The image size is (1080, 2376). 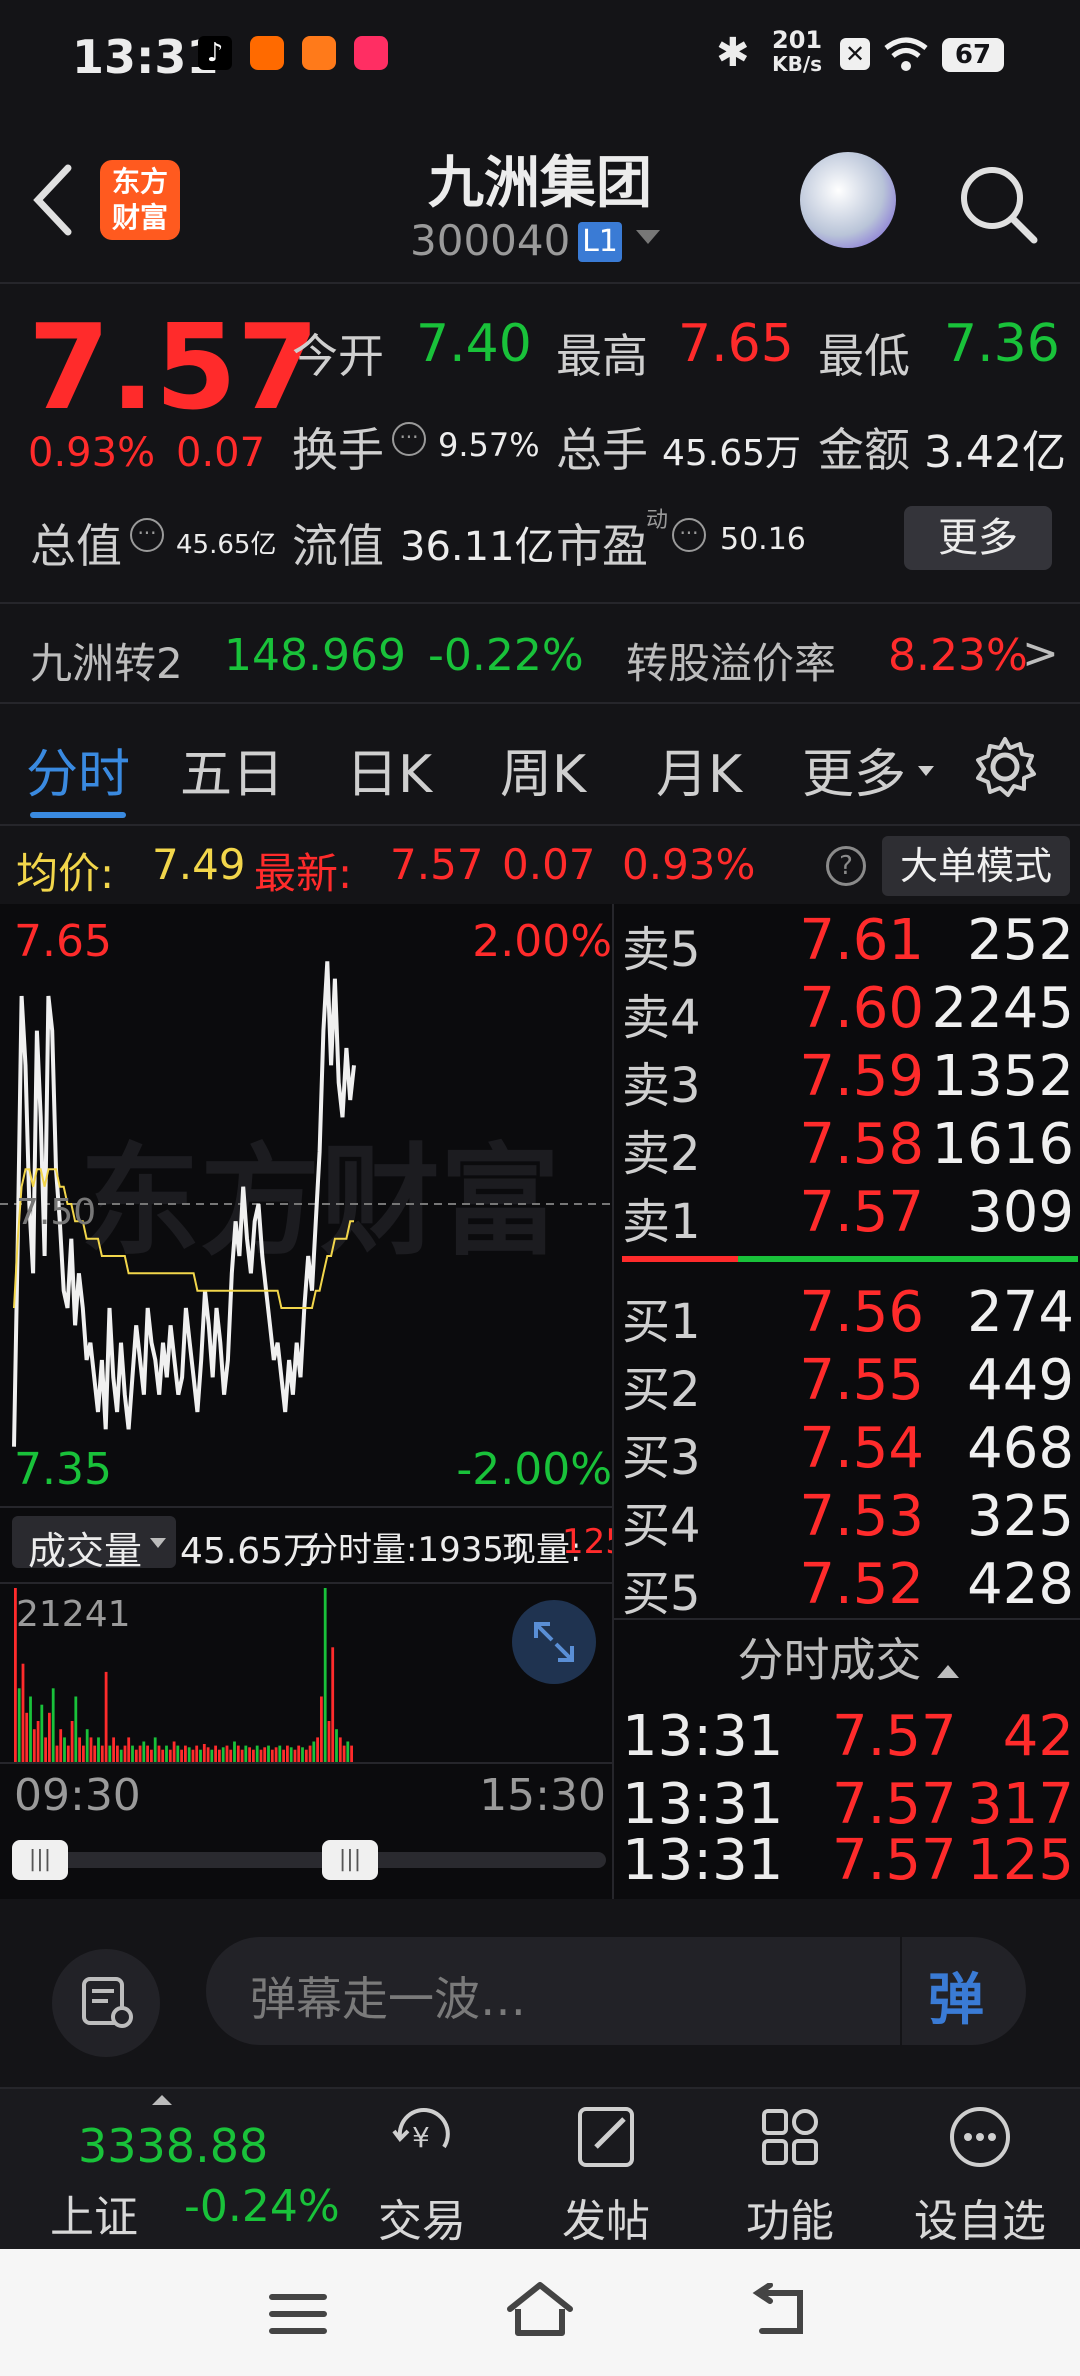 I want to click on volume-label: 总手, so click(x=602, y=450).